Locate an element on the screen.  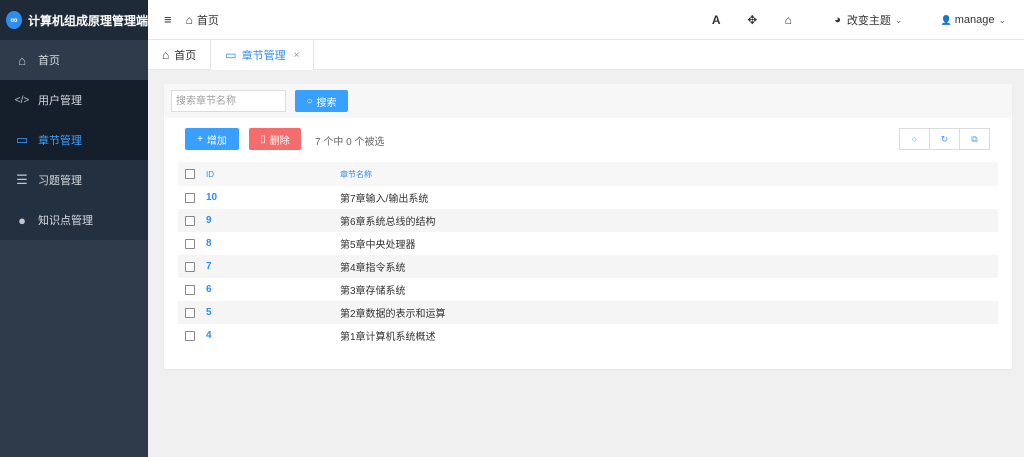
close-icon: × is located at coordinates (297, 55).